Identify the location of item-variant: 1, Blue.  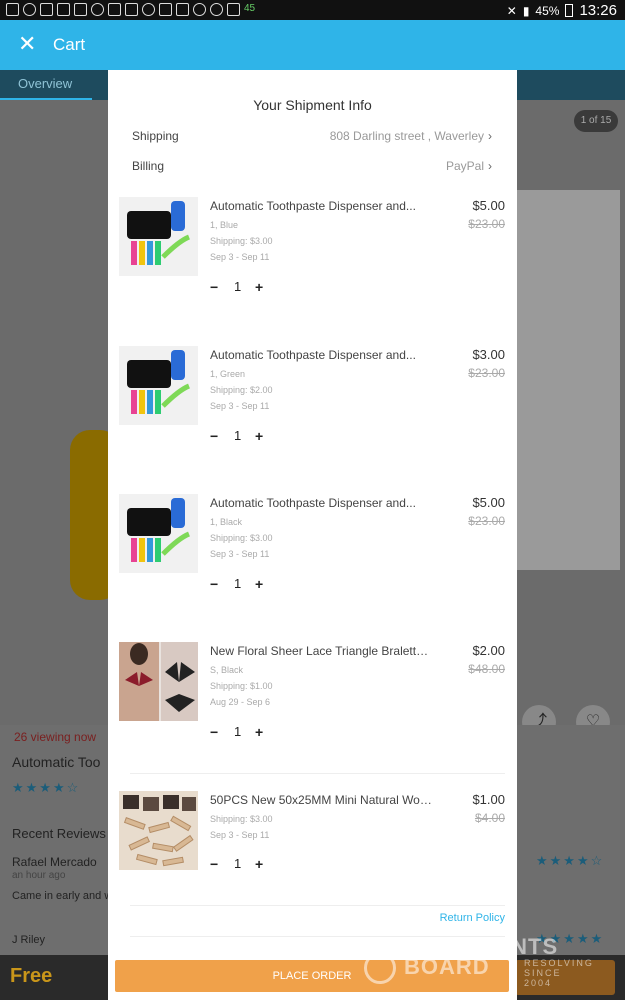
(224, 225).